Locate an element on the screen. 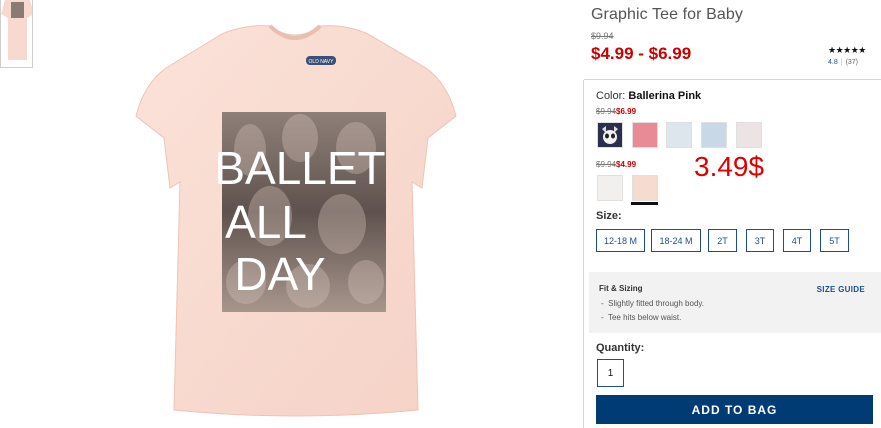  group1-now-price: $6.99 is located at coordinates (626, 111).